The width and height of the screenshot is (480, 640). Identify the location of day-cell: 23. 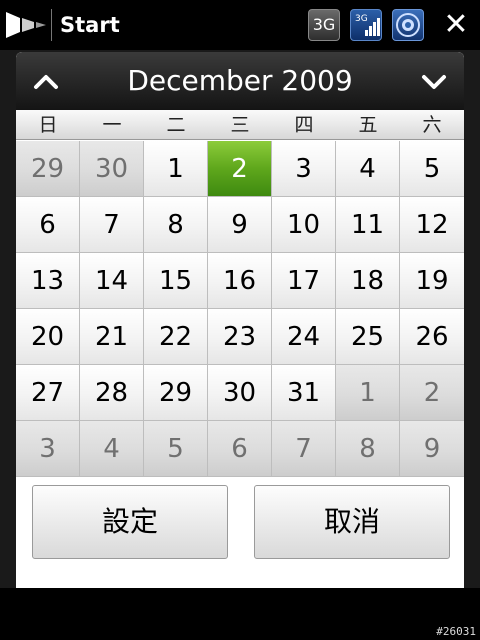
(240, 337).